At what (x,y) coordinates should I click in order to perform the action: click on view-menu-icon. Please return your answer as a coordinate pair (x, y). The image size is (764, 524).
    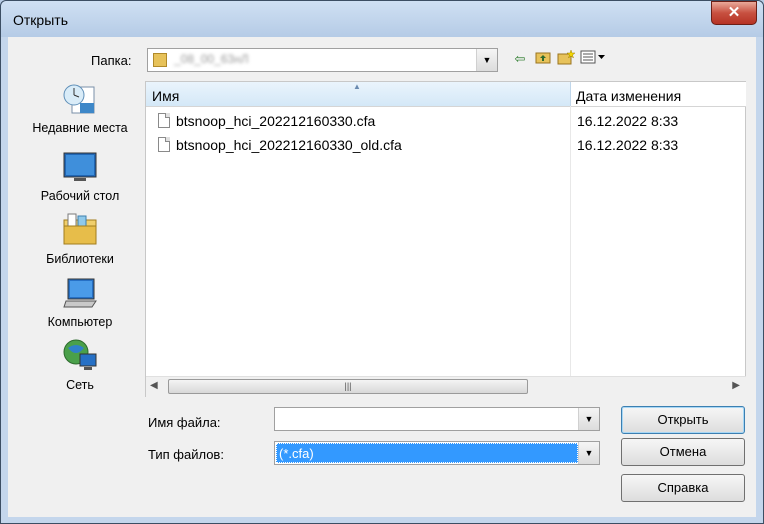
    Looking at the image, I should click on (594, 59).